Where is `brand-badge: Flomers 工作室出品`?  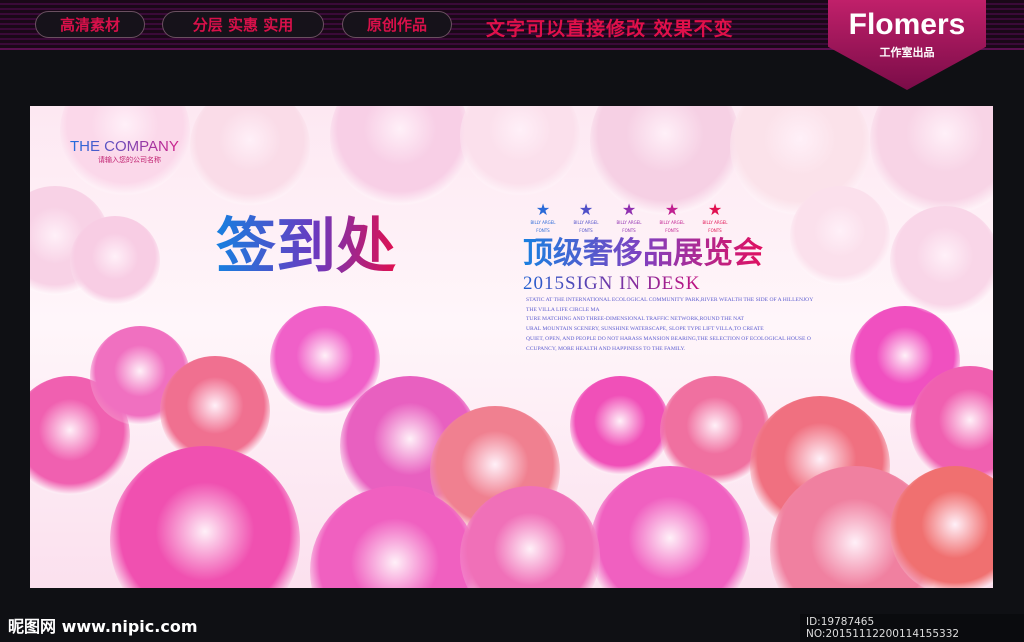 brand-badge: Flomers 工作室出品 is located at coordinates (907, 45).